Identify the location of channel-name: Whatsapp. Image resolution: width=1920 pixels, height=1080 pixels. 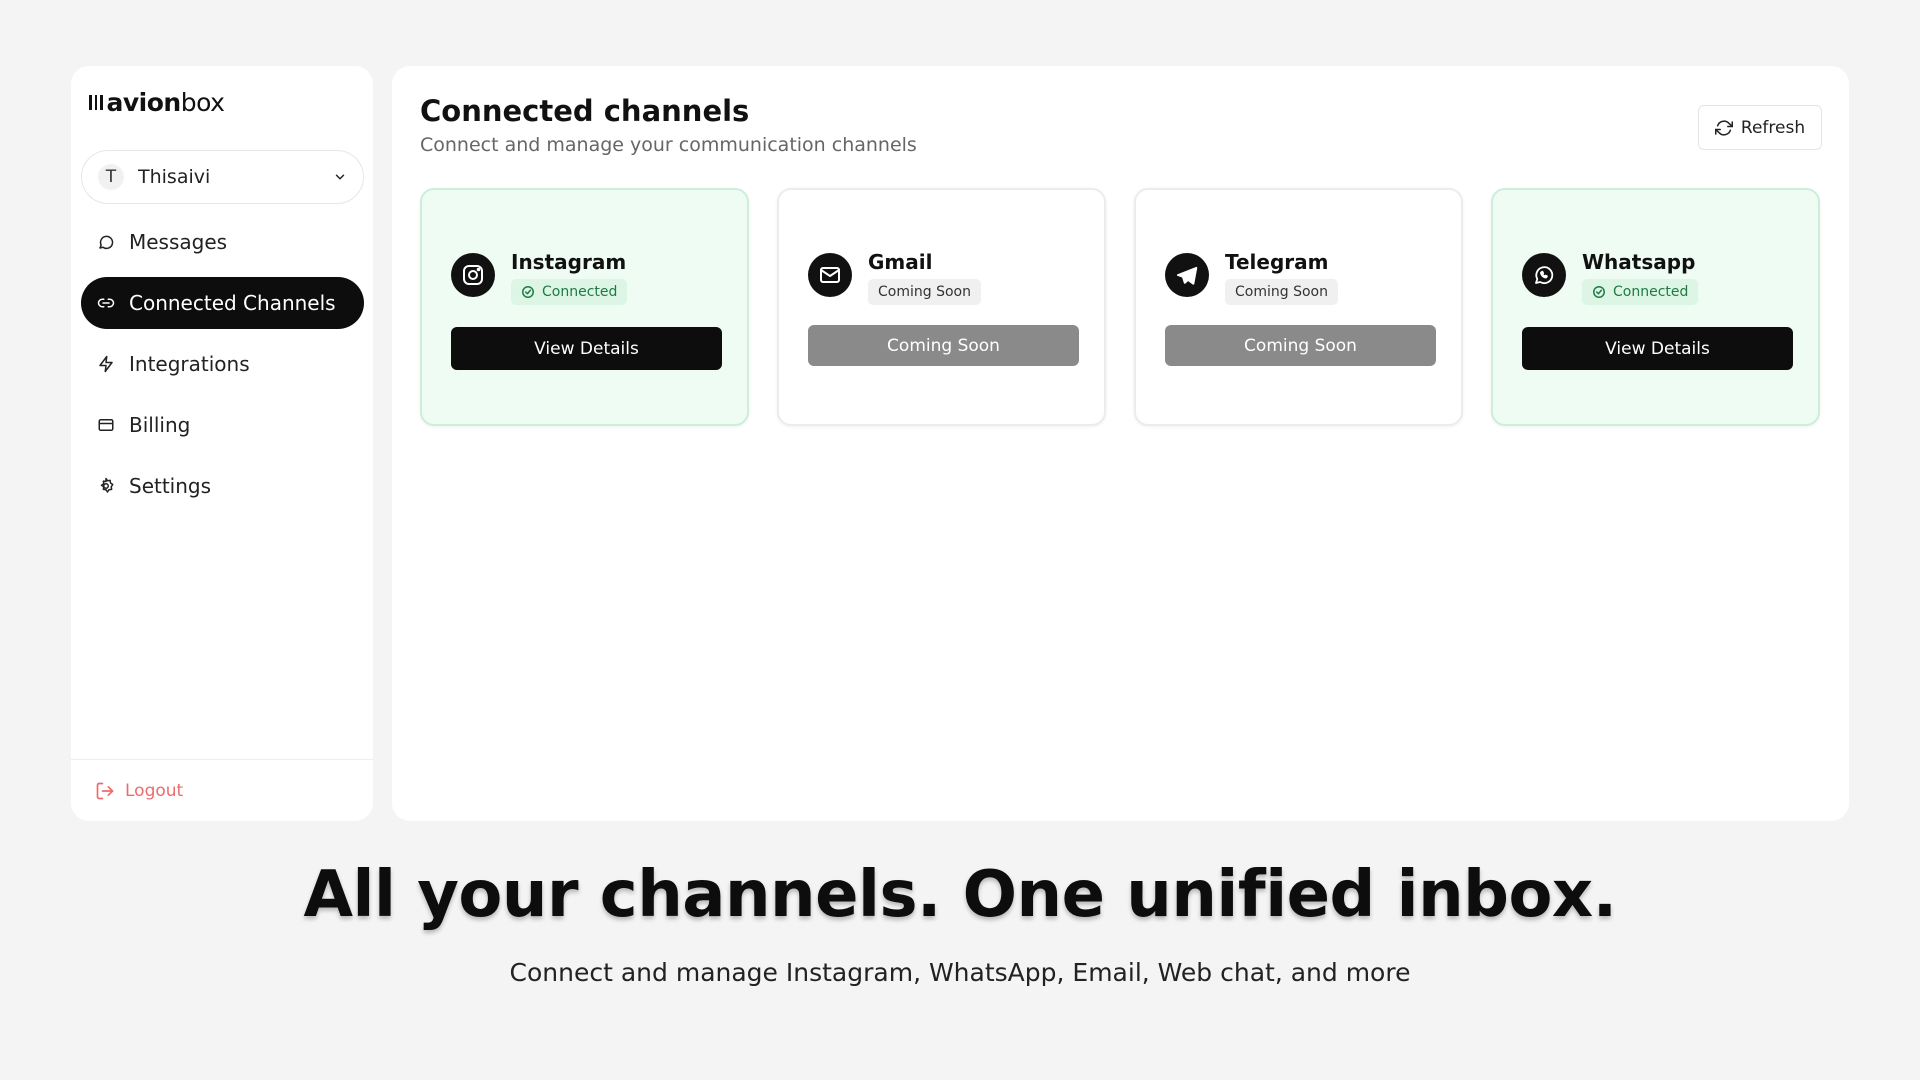
(1639, 262).